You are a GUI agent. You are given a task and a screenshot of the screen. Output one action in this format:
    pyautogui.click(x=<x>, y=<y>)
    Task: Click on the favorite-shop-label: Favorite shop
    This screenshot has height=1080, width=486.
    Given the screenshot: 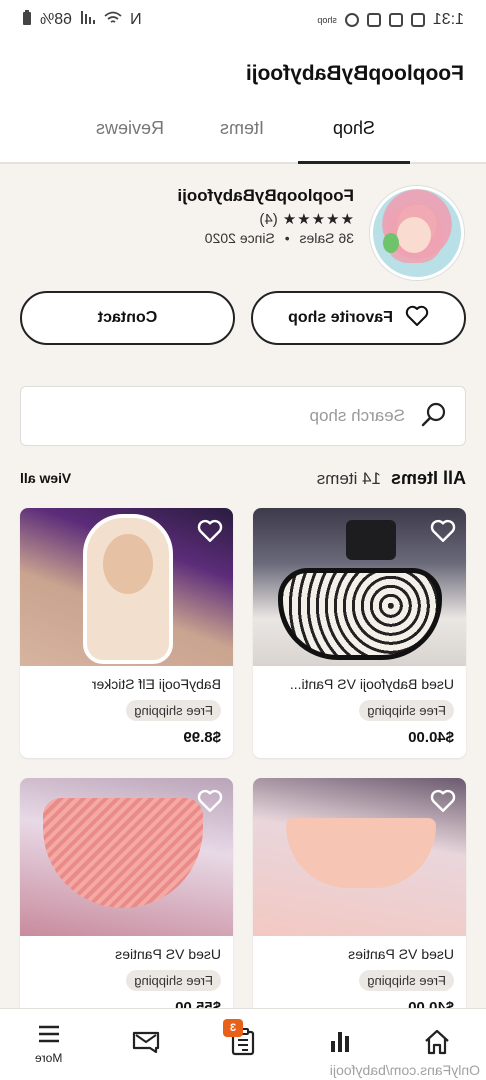 What is the action you would take?
    pyautogui.click(x=340, y=317)
    